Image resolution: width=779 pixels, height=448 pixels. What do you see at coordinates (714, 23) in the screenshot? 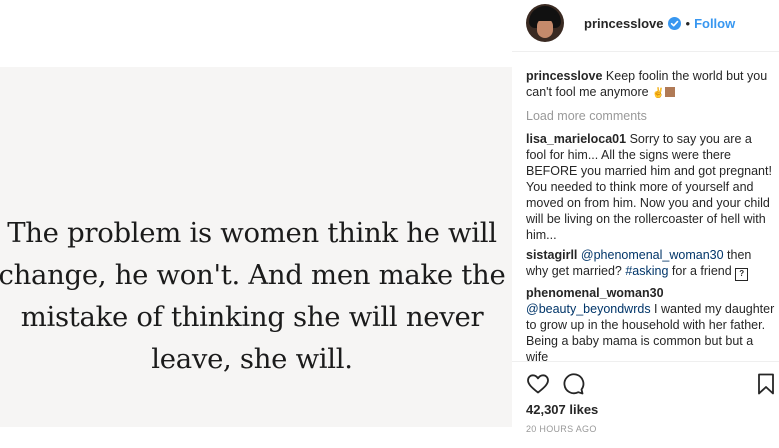
I see `follow-button: Follow` at bounding box center [714, 23].